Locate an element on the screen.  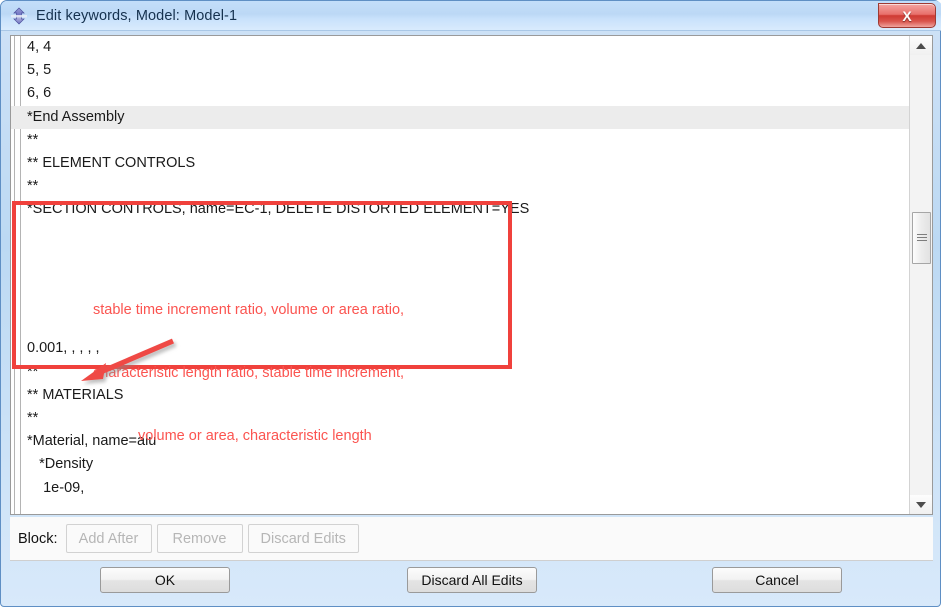
editor-line: 4, 4 is located at coordinates (39, 47).